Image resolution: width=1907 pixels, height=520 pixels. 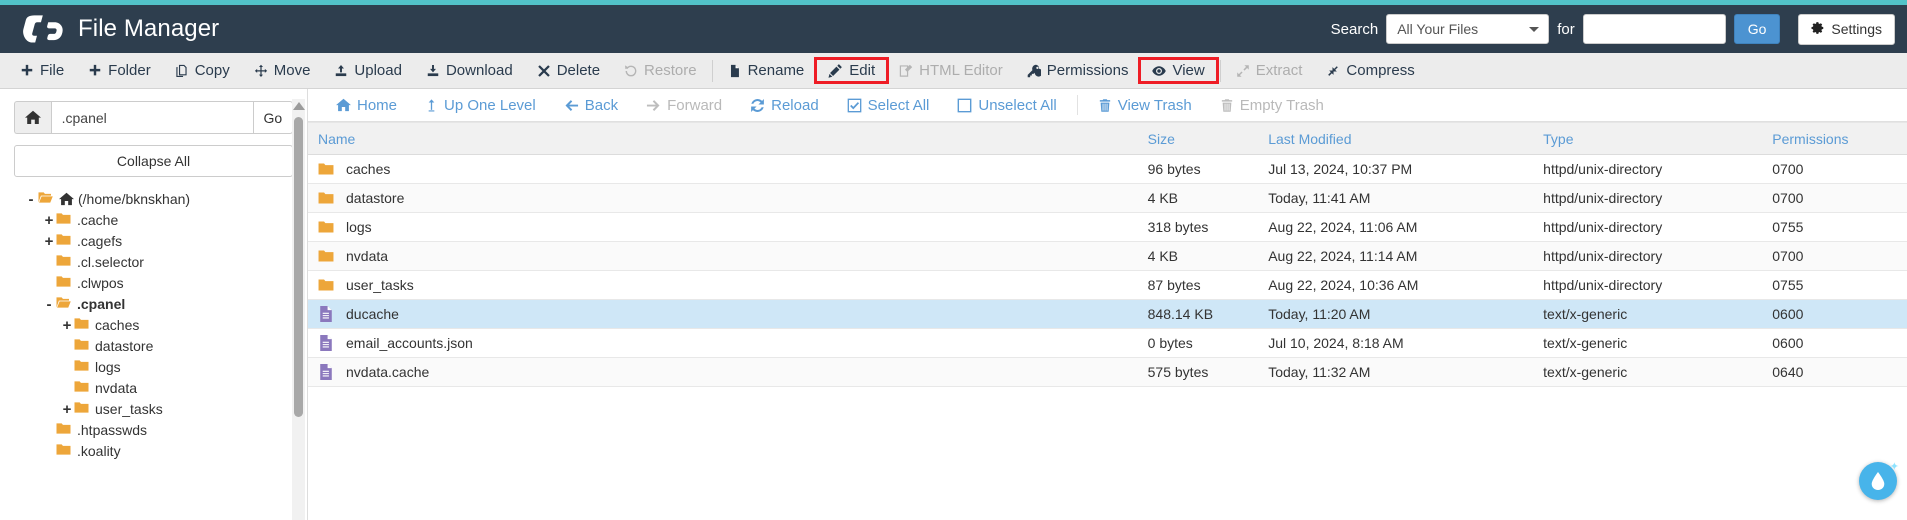 What do you see at coordinates (1846, 29) in the screenshot?
I see `settings-button: Settings` at bounding box center [1846, 29].